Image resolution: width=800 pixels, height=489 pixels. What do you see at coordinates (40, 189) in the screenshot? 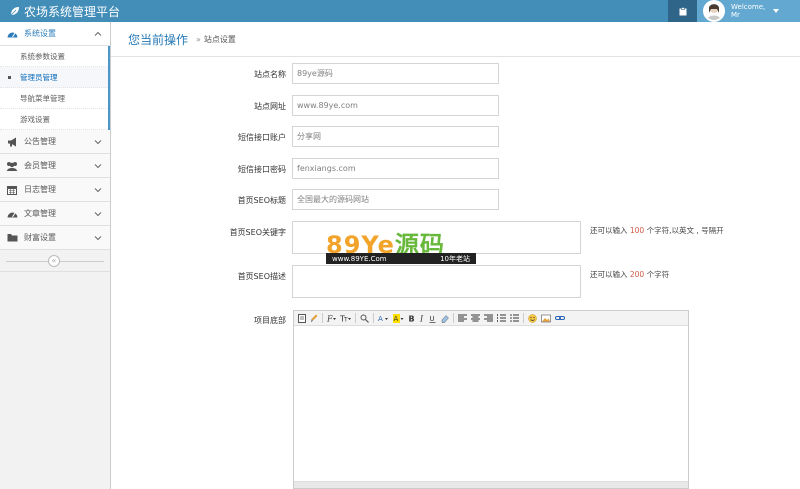
I see `sidebar-item-label: 日志管理` at bounding box center [40, 189].